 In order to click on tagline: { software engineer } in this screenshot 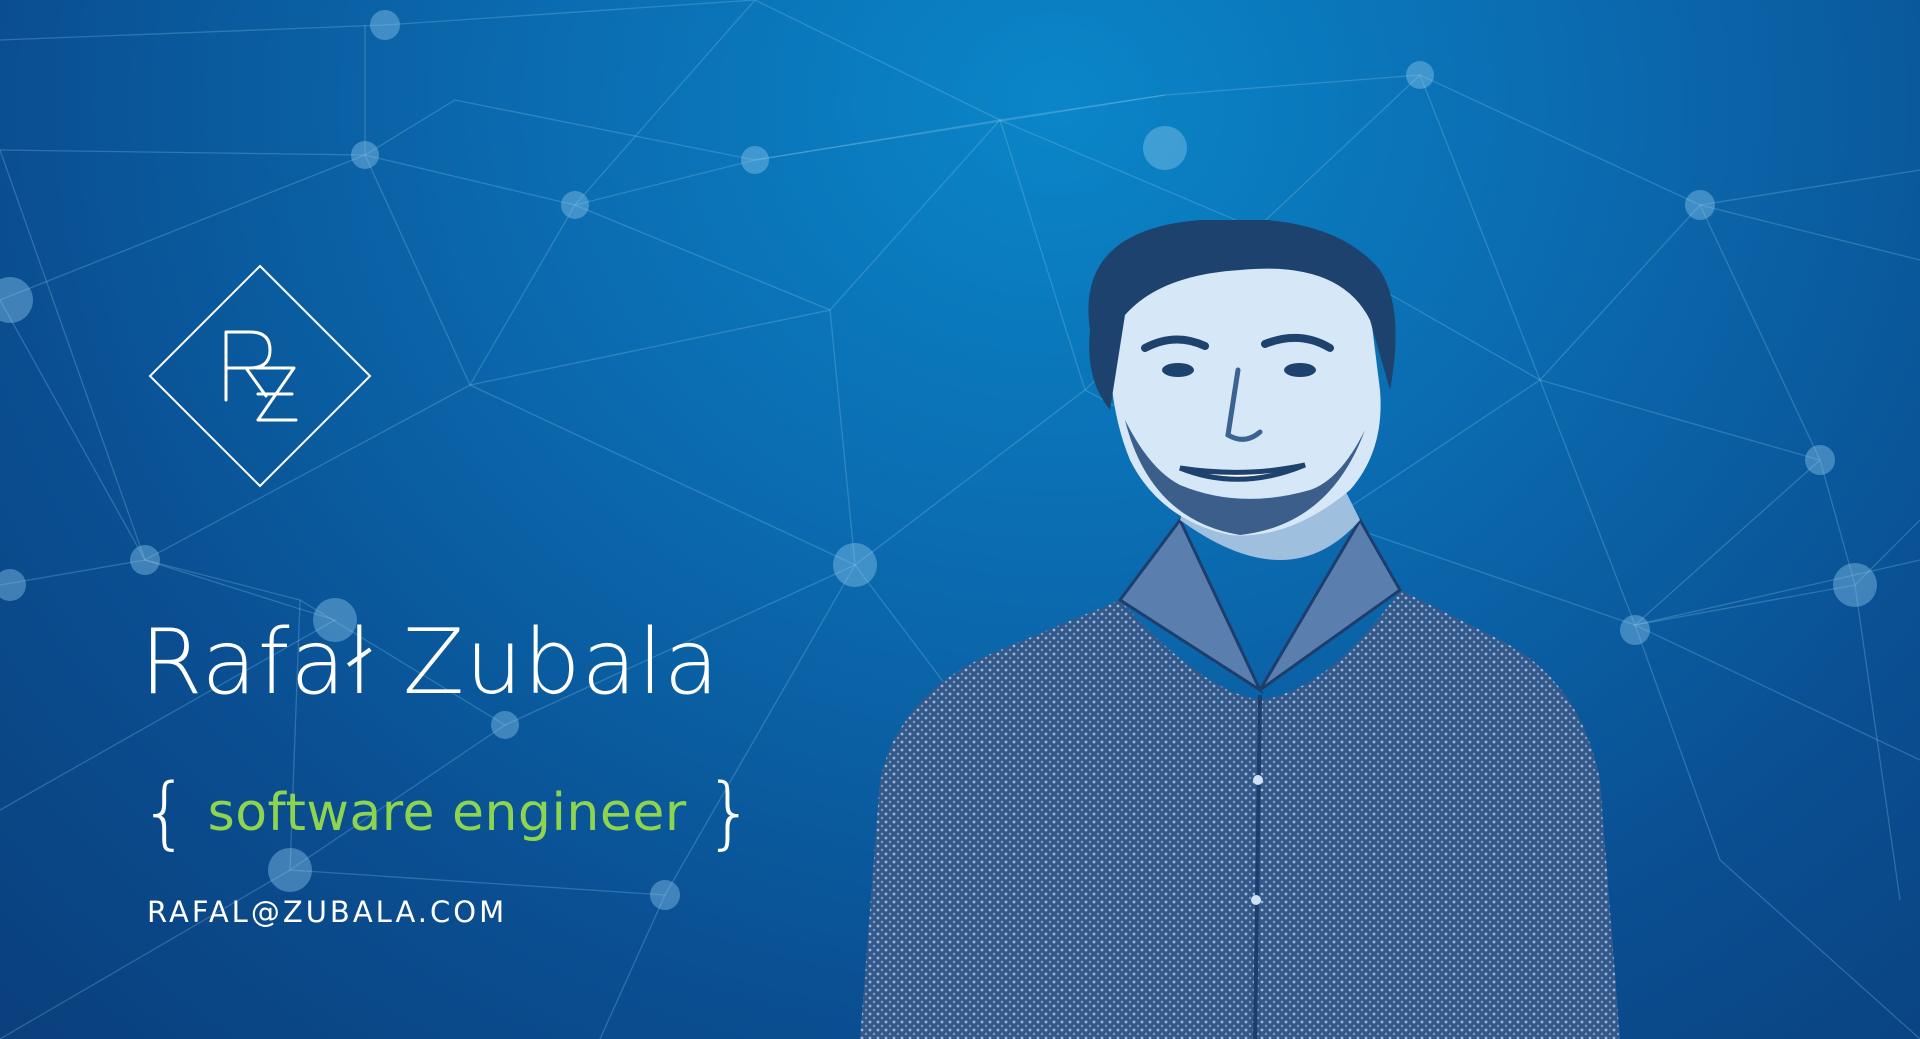, I will do `click(447, 813)`.